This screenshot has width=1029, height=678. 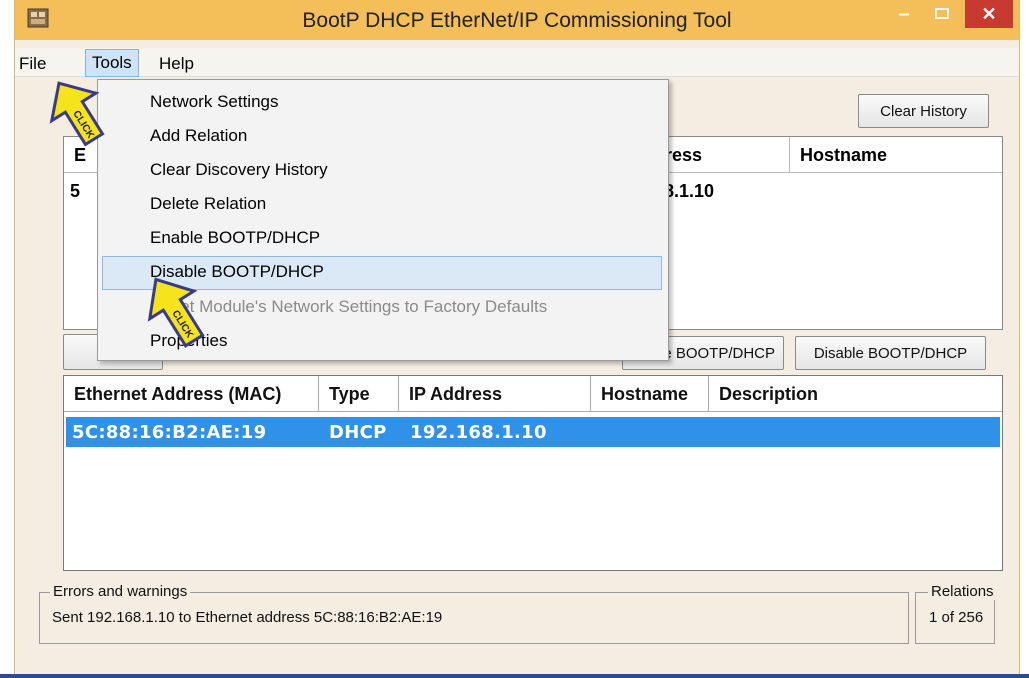 I want to click on errors-label: Errors and warnings, so click(x=120, y=591).